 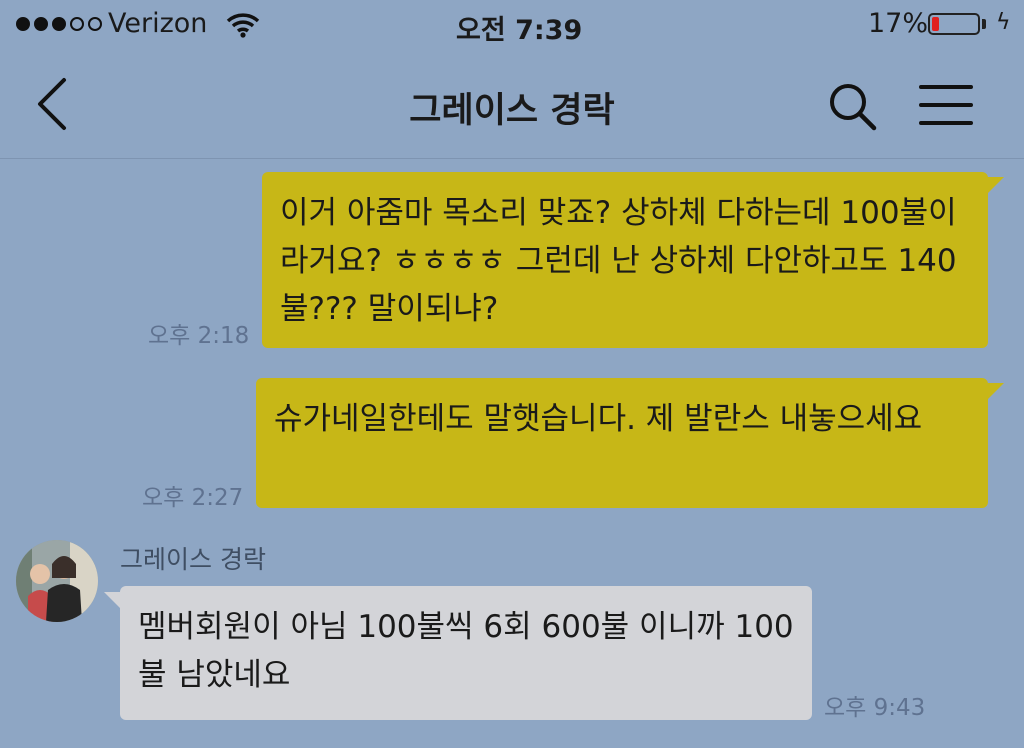 I want to click on incoming-message-bubble: 멤버회원이 아님 100불씩 6회 600불 이니까 100불 남았네요, so click(x=466, y=653).